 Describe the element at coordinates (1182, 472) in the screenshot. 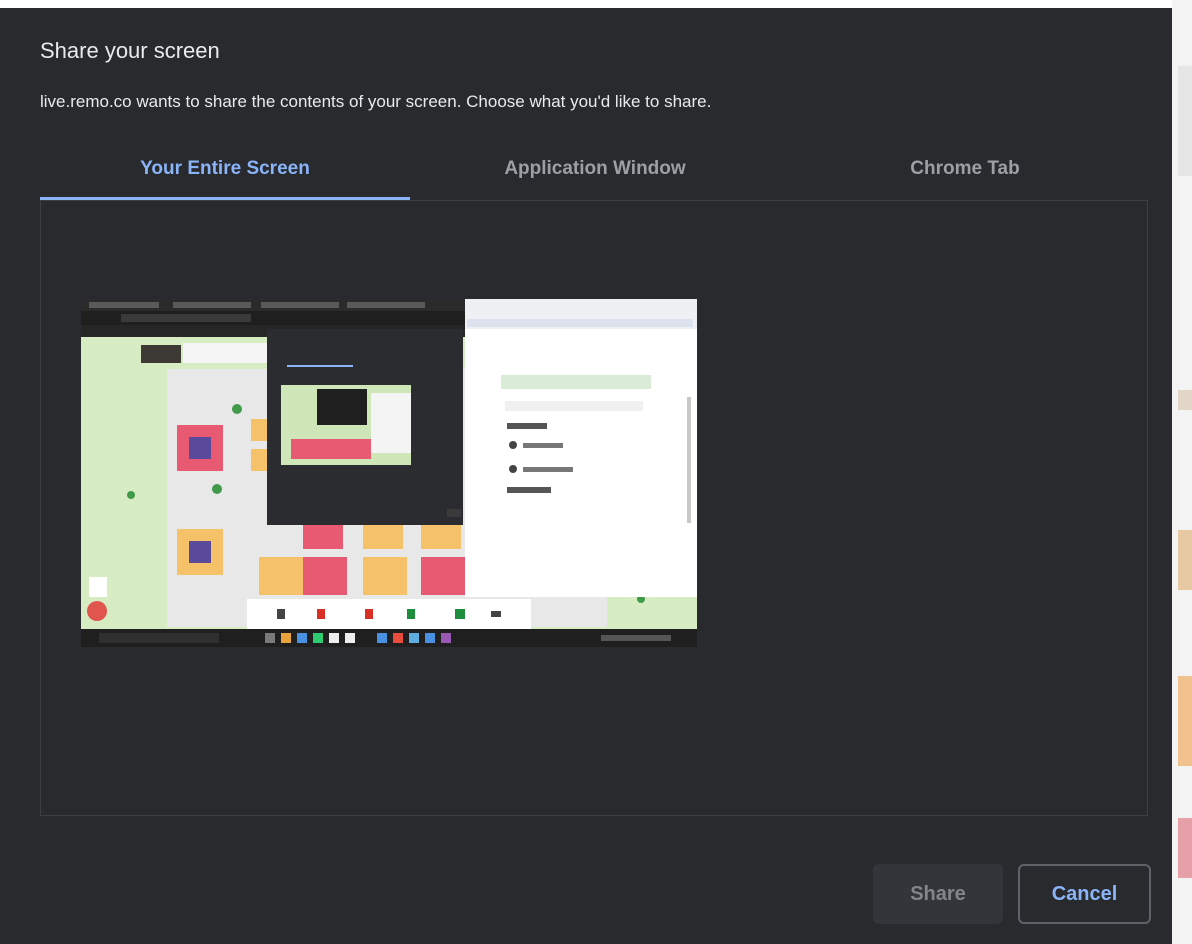

I see `background-window-edge` at that location.